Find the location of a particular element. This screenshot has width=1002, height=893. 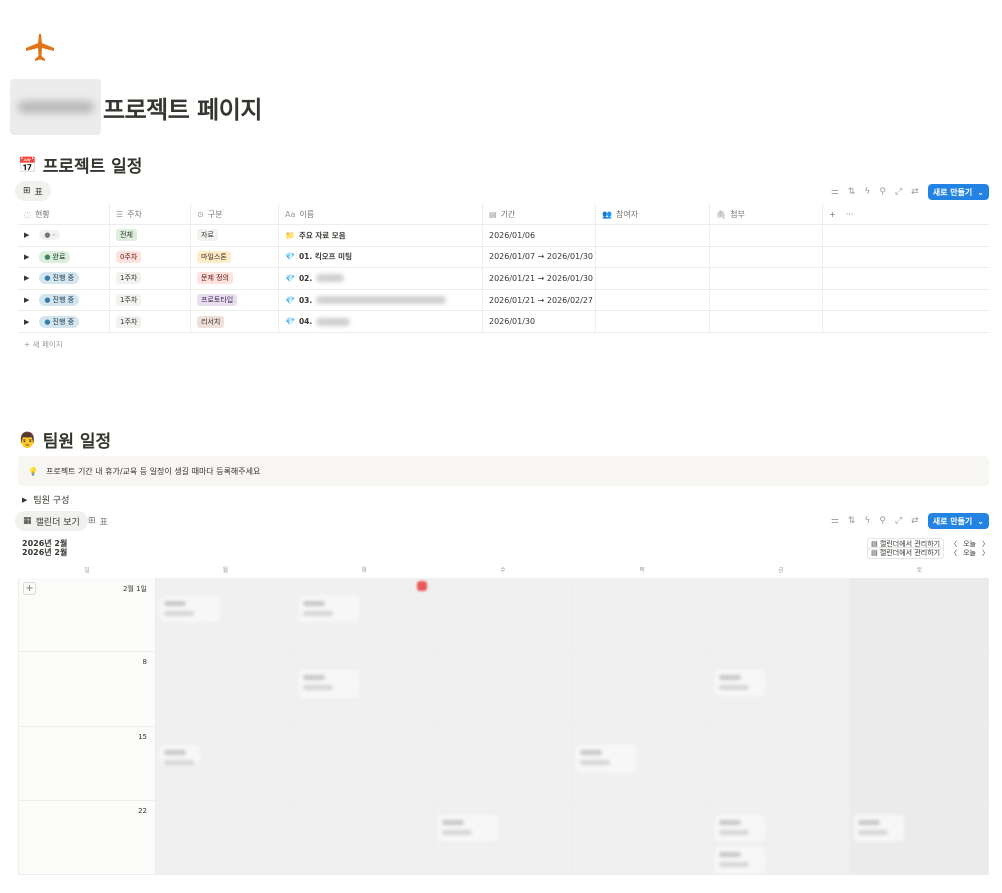

col-name: Aa 이름 is located at coordinates (381, 214).